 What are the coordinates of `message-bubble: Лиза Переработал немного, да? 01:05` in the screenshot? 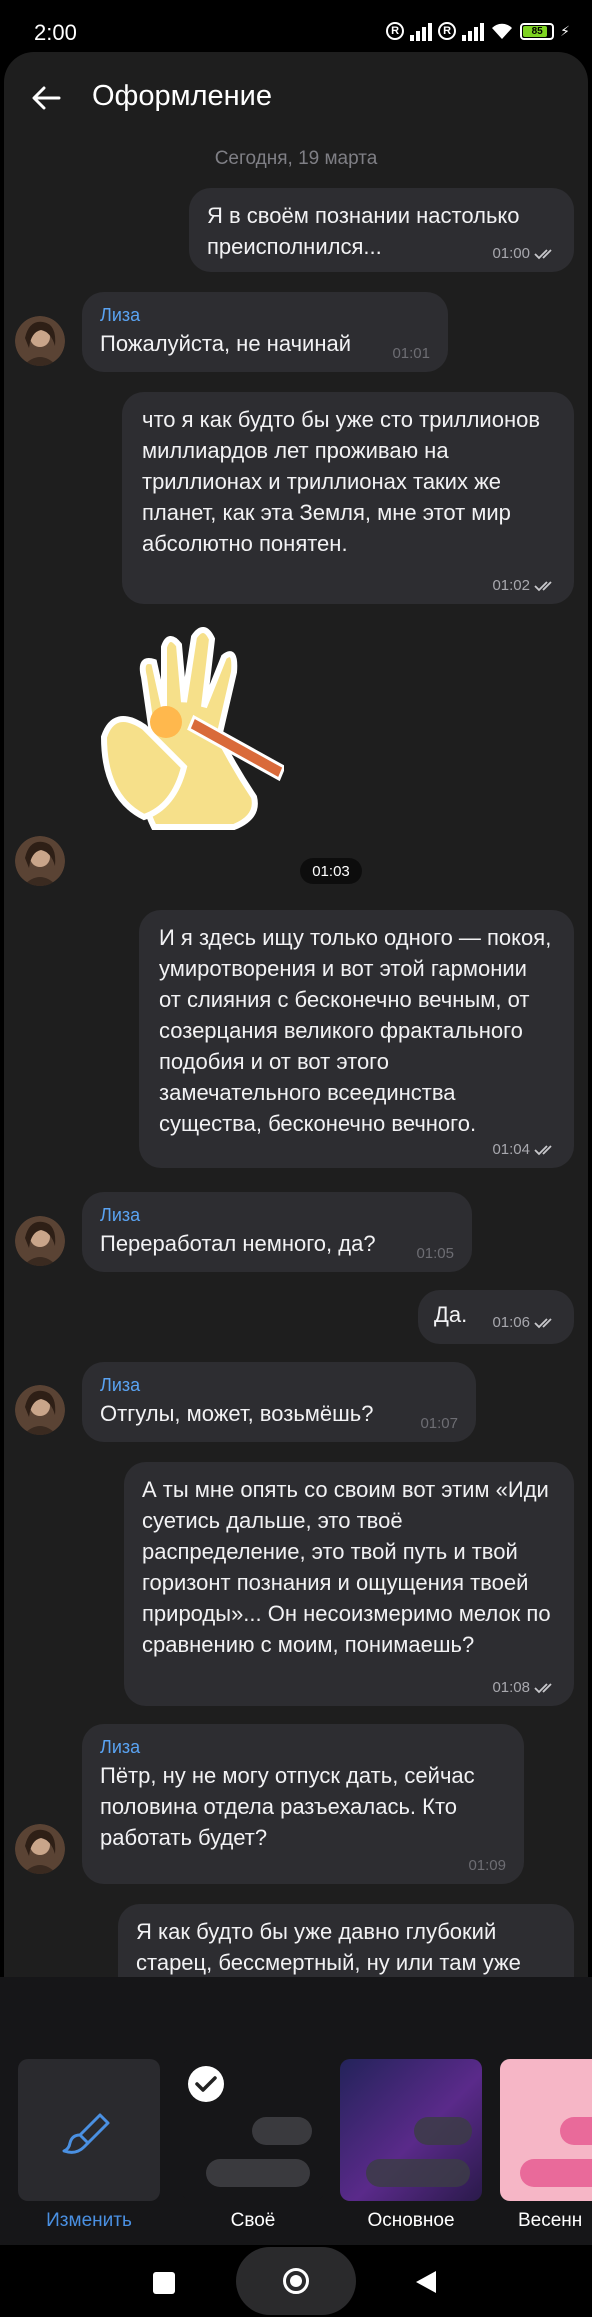 It's located at (277, 1232).